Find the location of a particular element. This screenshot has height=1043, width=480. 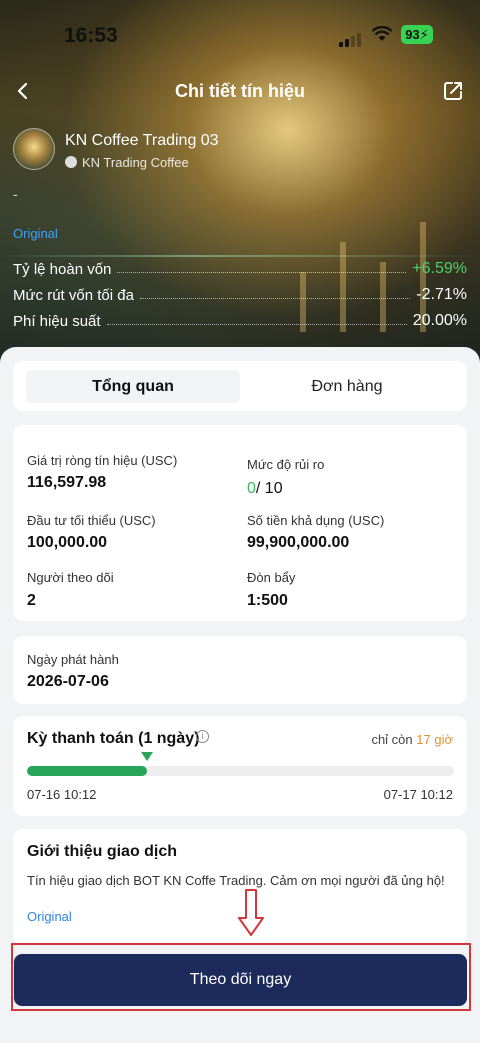

payment-progress-bar is located at coordinates (240, 764).